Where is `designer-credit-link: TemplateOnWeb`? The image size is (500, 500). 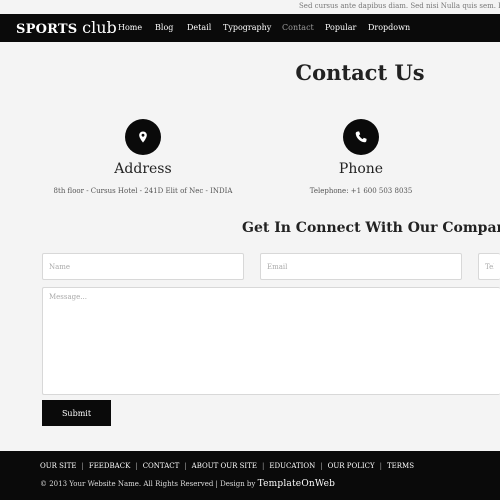
designer-credit-link: TemplateOnWeb is located at coordinates (297, 484).